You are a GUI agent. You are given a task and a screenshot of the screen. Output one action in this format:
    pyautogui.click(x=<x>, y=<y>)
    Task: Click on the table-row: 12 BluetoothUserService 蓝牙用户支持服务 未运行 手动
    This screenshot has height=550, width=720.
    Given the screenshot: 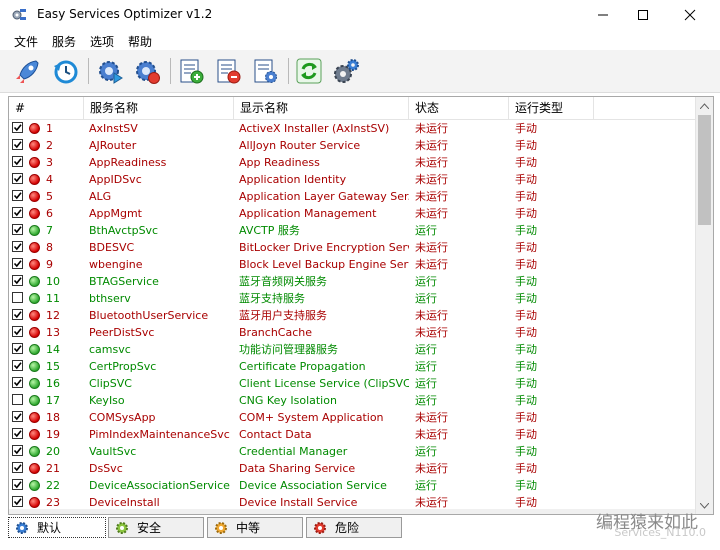 What is the action you would take?
    pyautogui.click(x=352, y=315)
    